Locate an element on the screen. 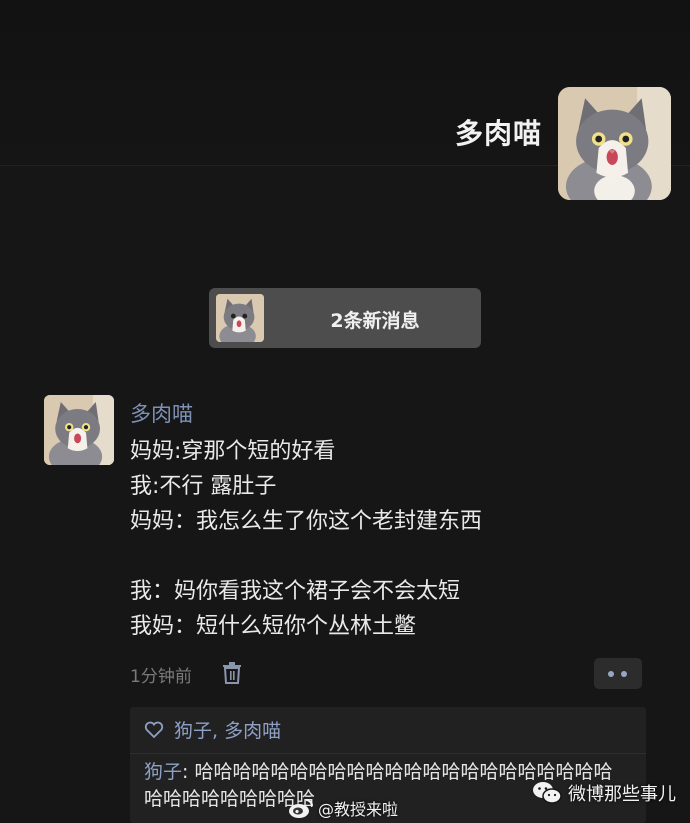  wechat-account-name: 微博那些事儿 is located at coordinates (622, 794).